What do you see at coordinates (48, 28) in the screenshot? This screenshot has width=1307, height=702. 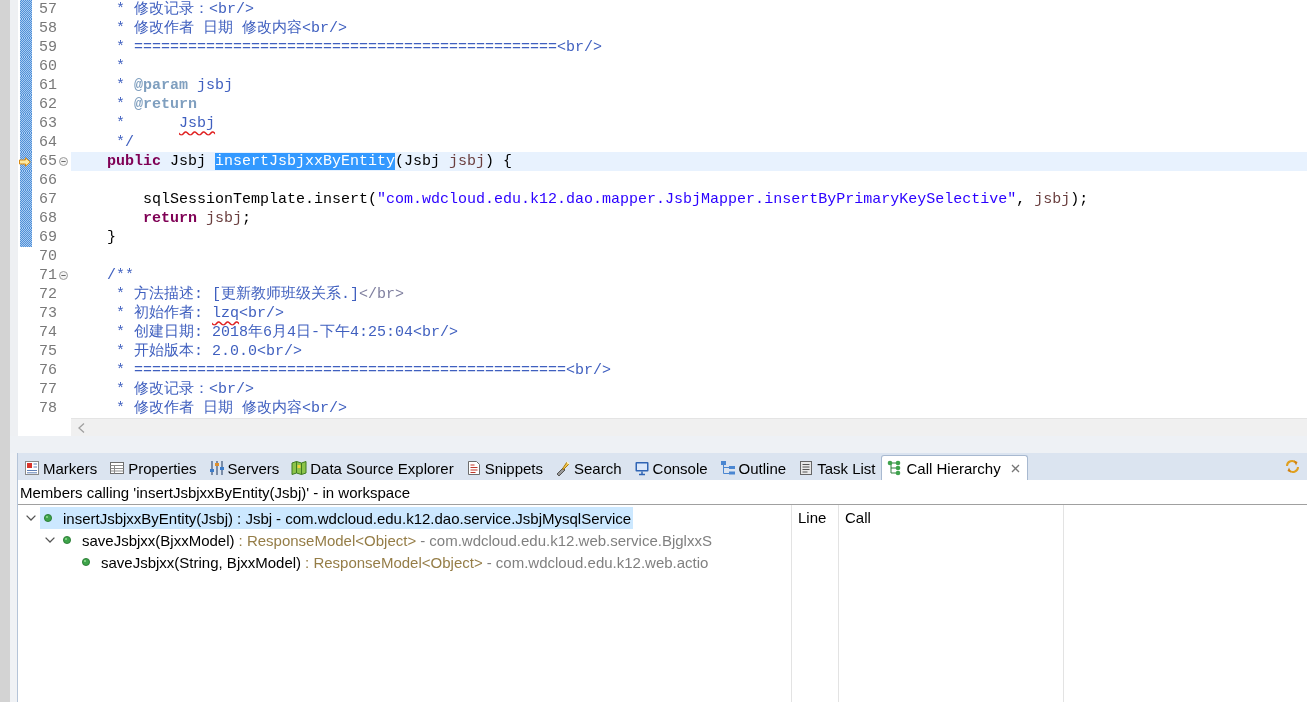 I see `line-number: 58` at bounding box center [48, 28].